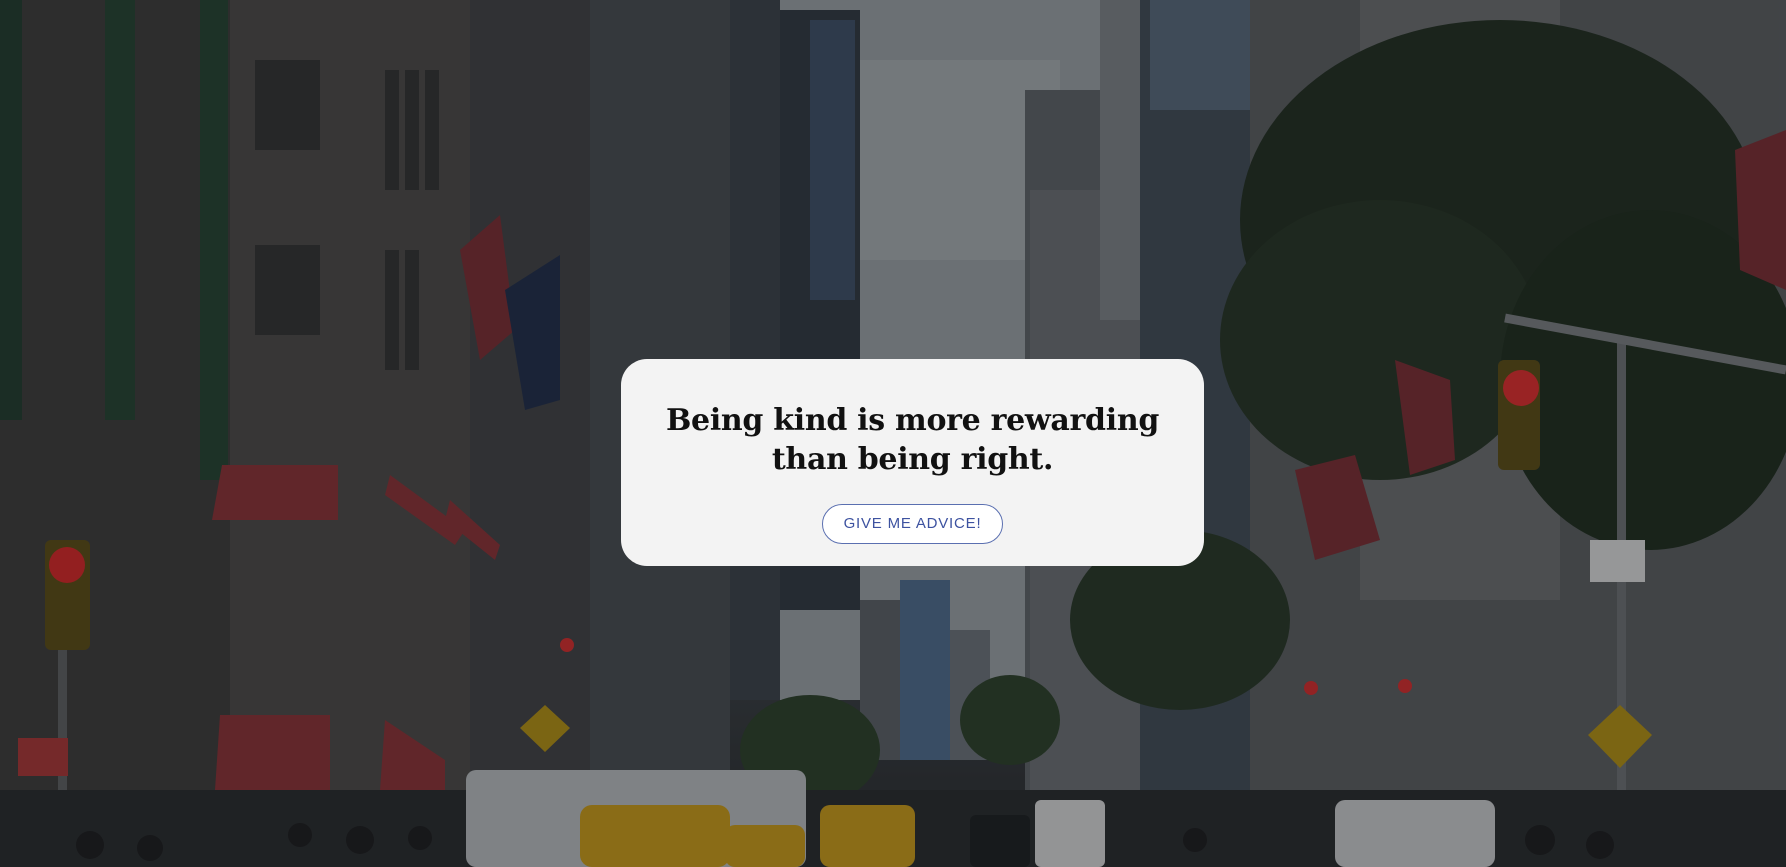 The height and width of the screenshot is (867, 1786). Describe the element at coordinates (912, 524) in the screenshot. I see `give-me-advice-button: GIVE ME ADVICE!` at that location.